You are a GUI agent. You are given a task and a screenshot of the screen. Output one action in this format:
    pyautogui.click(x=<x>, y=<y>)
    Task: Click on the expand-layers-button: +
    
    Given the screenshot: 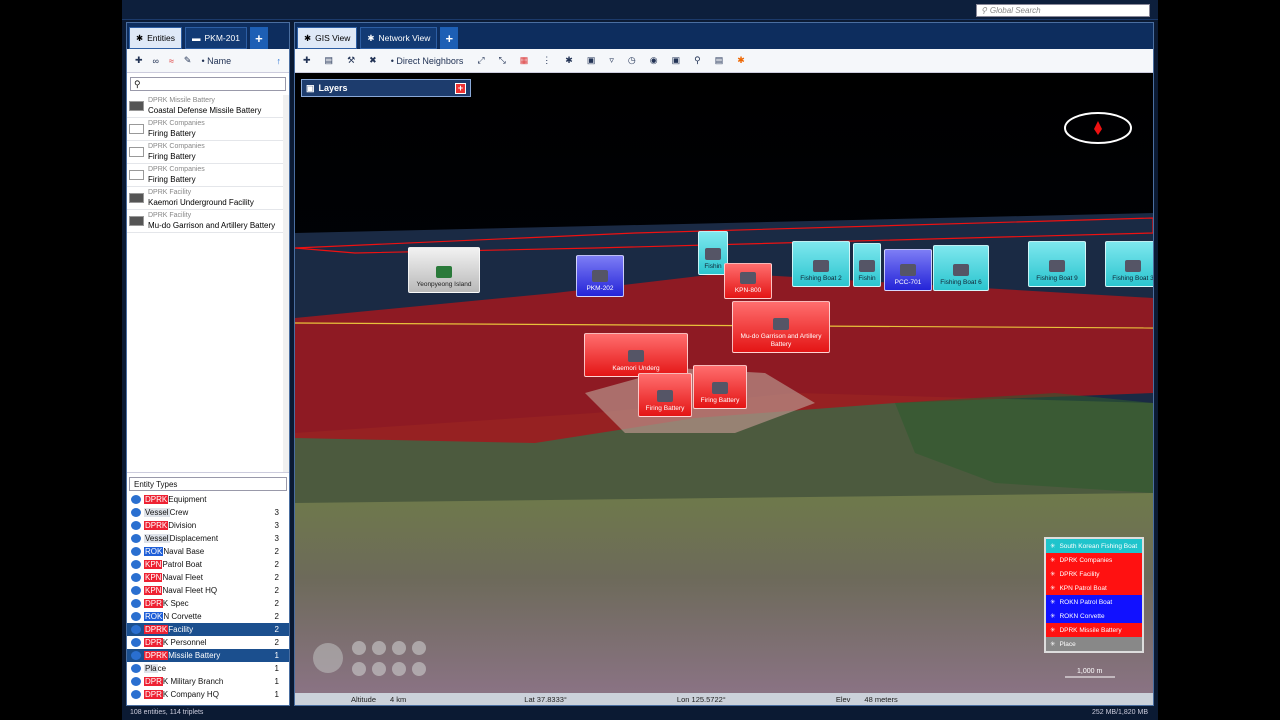 What is the action you would take?
    pyautogui.click(x=460, y=88)
    